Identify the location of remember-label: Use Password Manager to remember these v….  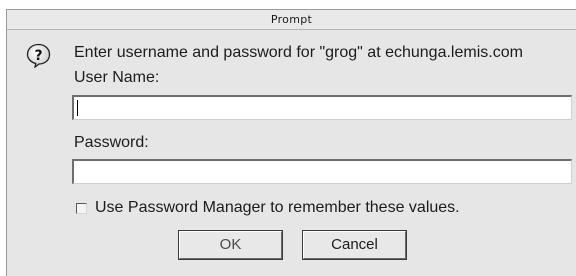
(277, 208).